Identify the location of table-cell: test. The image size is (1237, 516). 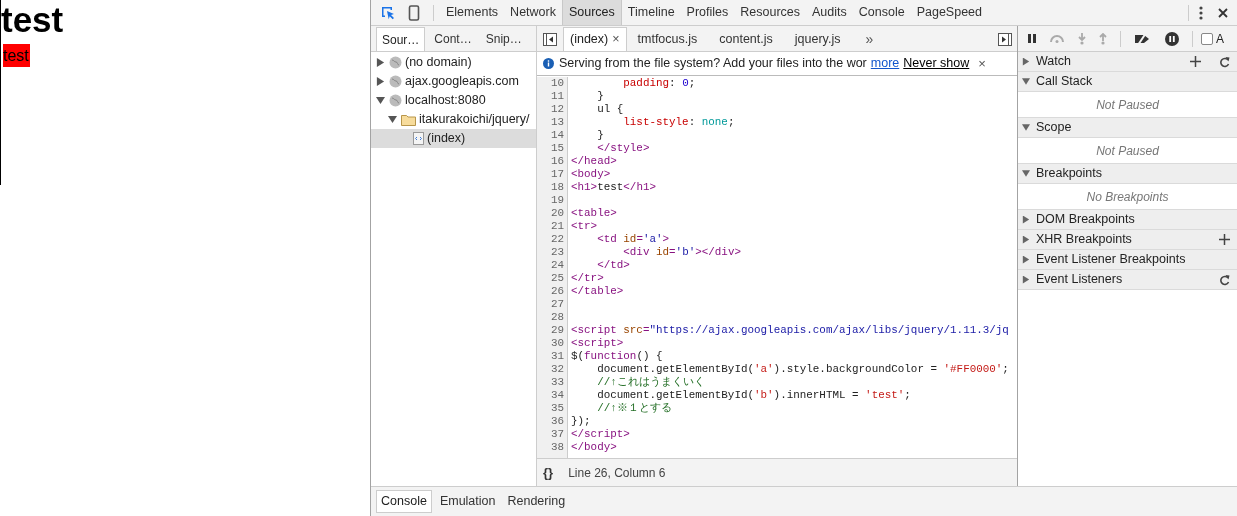
(16, 55).